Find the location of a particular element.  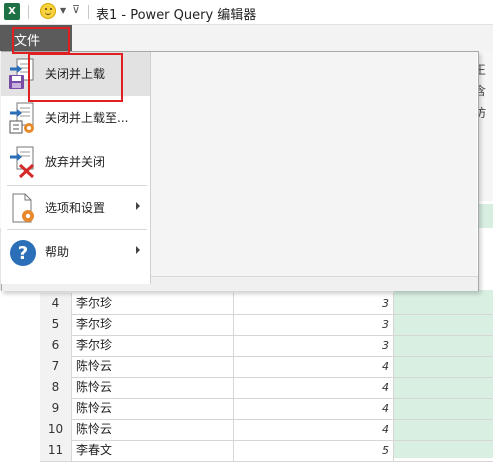

table-row: 7 陈怜云 4 is located at coordinates (266, 367).